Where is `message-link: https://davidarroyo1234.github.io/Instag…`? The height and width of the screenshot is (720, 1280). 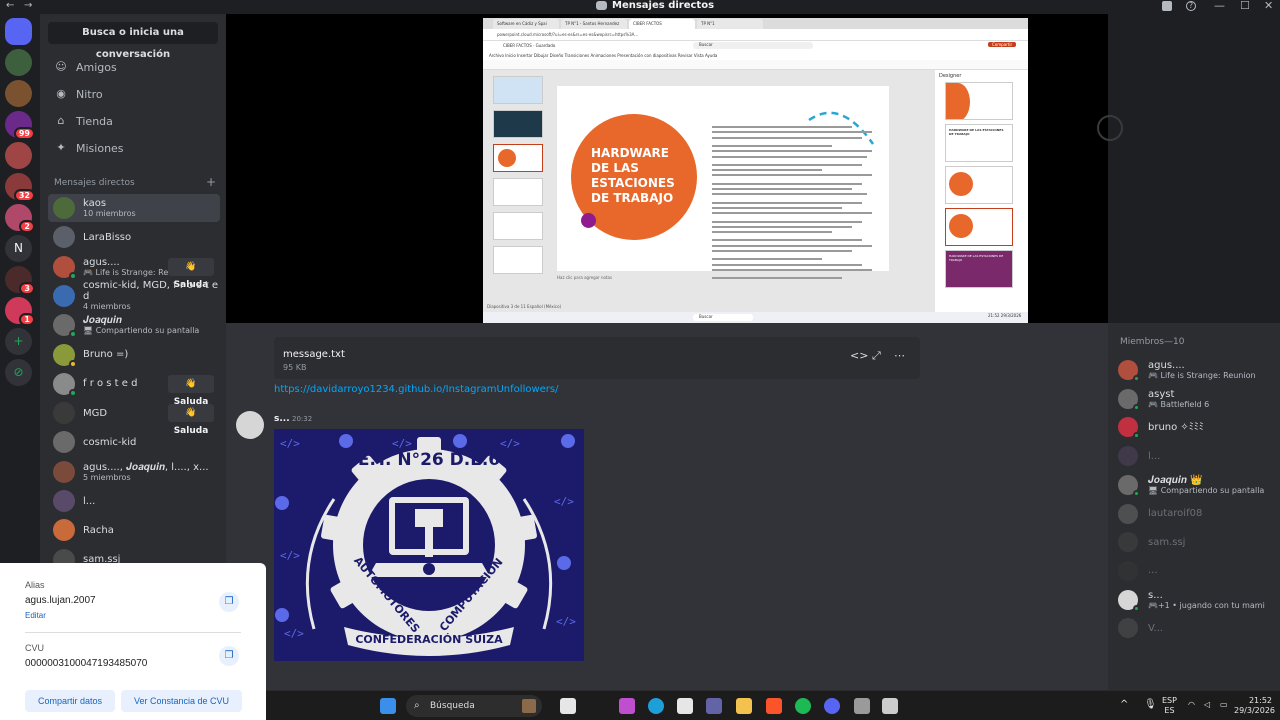 message-link: https://davidarroyo1234.github.io/Instag… is located at coordinates (416, 389).